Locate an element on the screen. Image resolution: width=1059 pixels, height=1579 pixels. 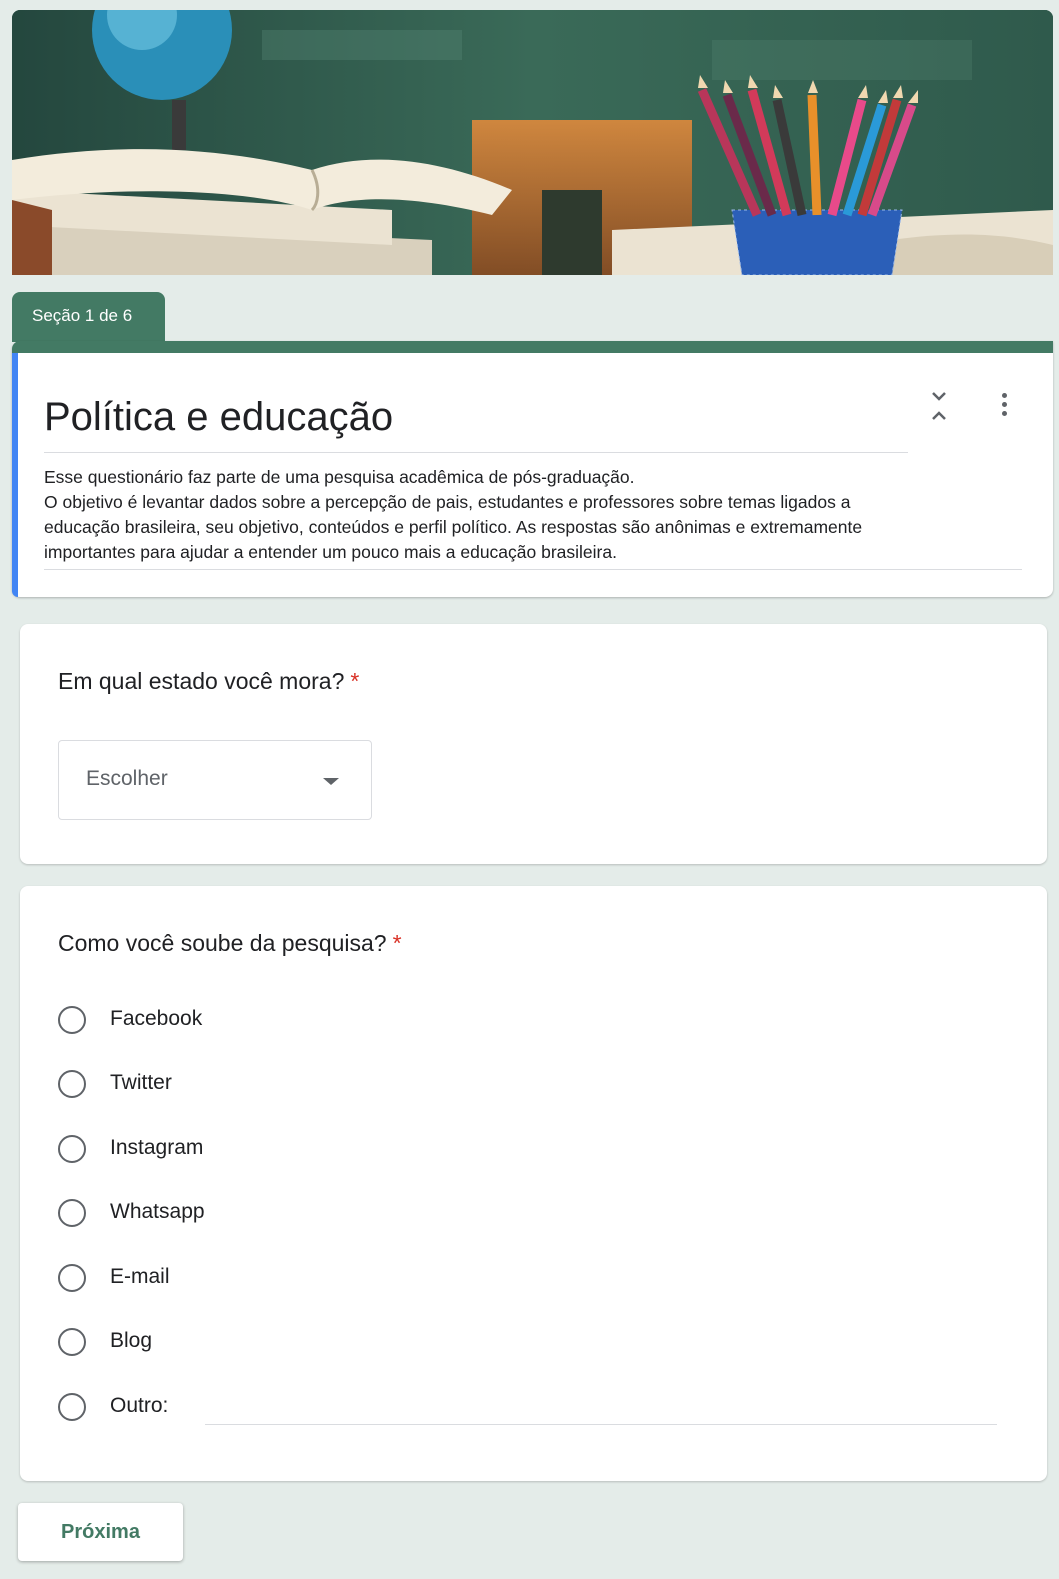
option-label: Instagram is located at coordinates (157, 1147).